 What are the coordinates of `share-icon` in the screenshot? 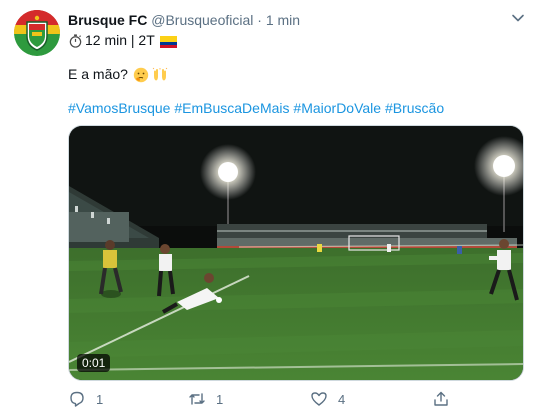 It's located at (441, 398).